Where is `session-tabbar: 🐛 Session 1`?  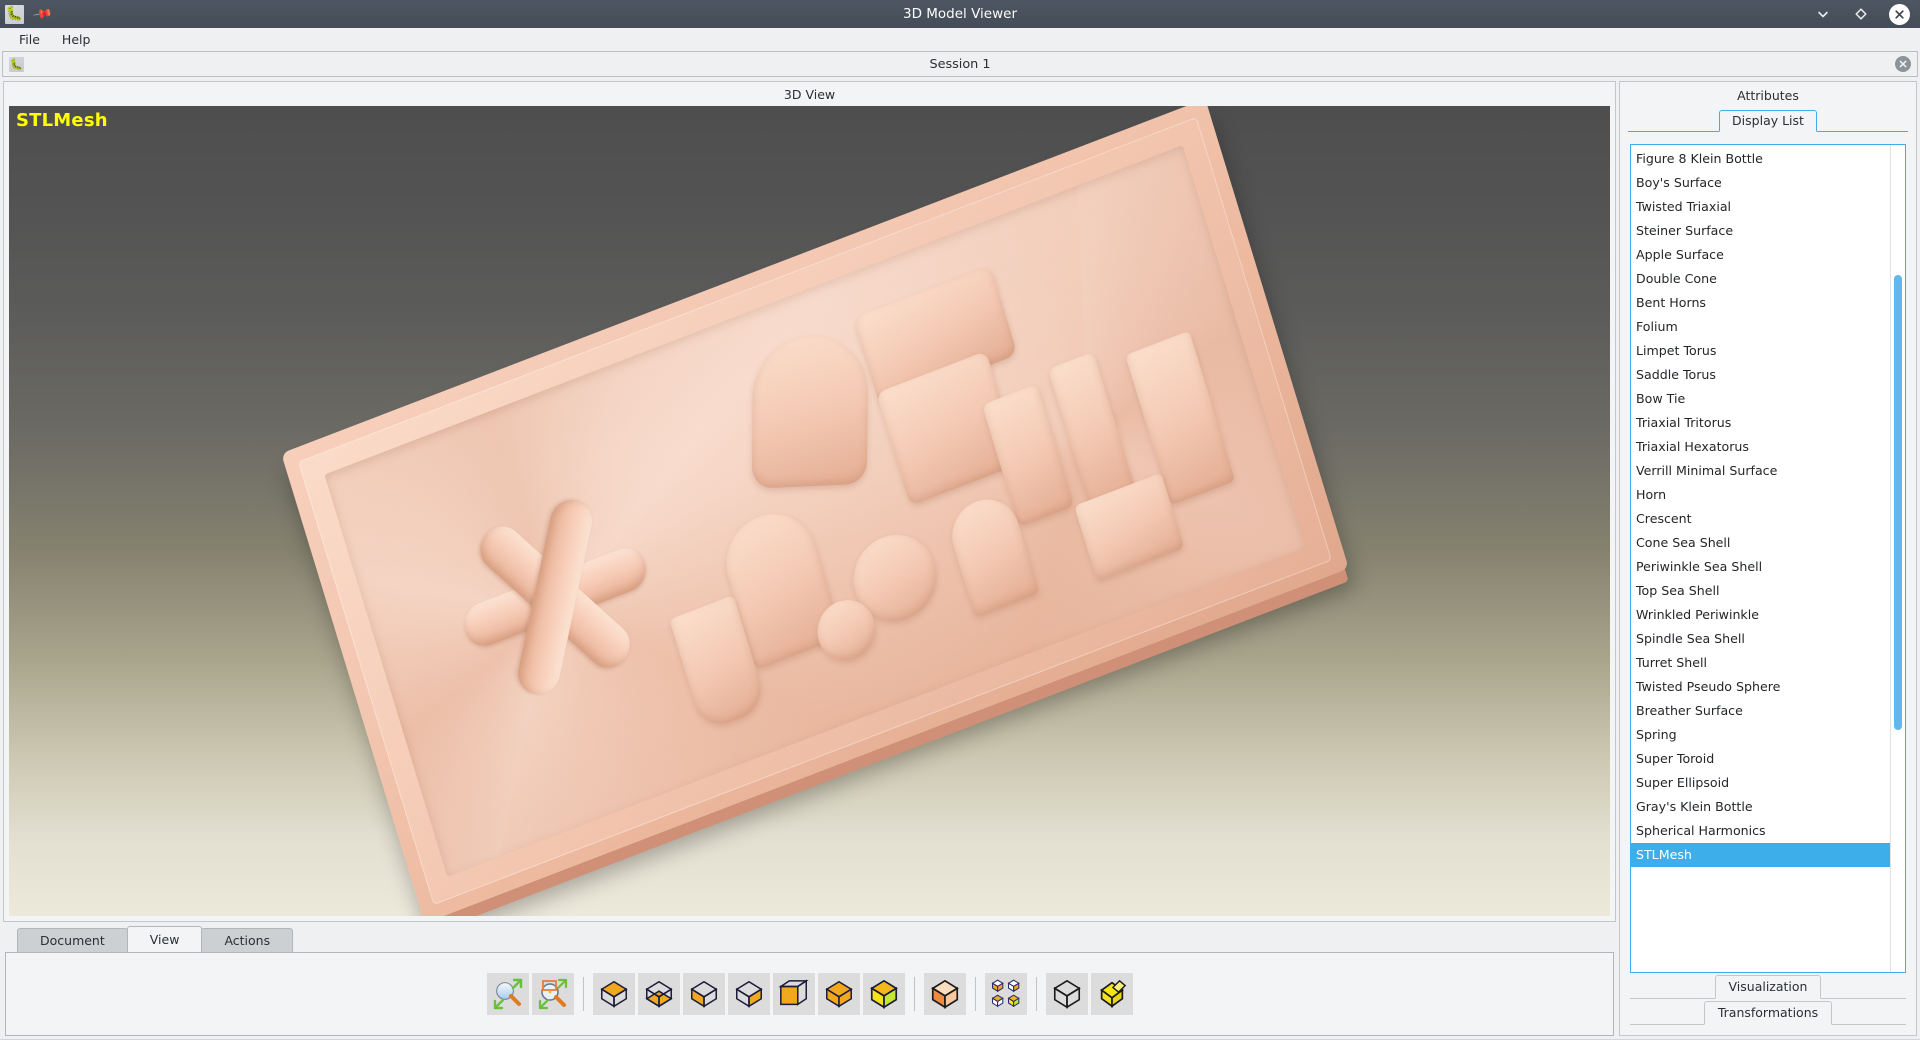 session-tabbar: 🐛 Session 1 is located at coordinates (960, 64).